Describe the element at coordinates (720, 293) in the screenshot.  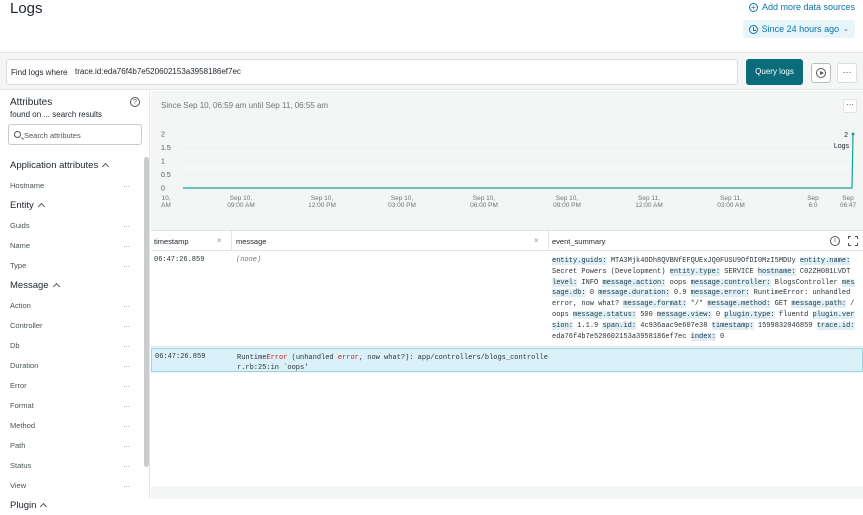
I see `summary-key: message.error:` at that location.